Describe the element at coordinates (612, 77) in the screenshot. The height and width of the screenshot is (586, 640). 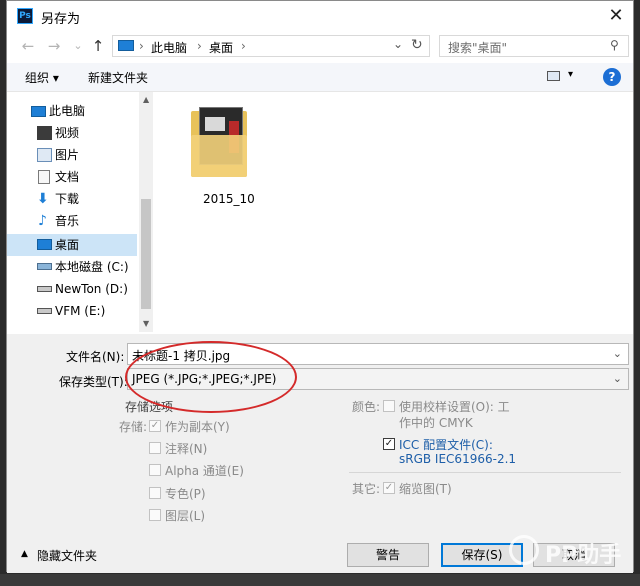
I see `help-icon: ?` at that location.